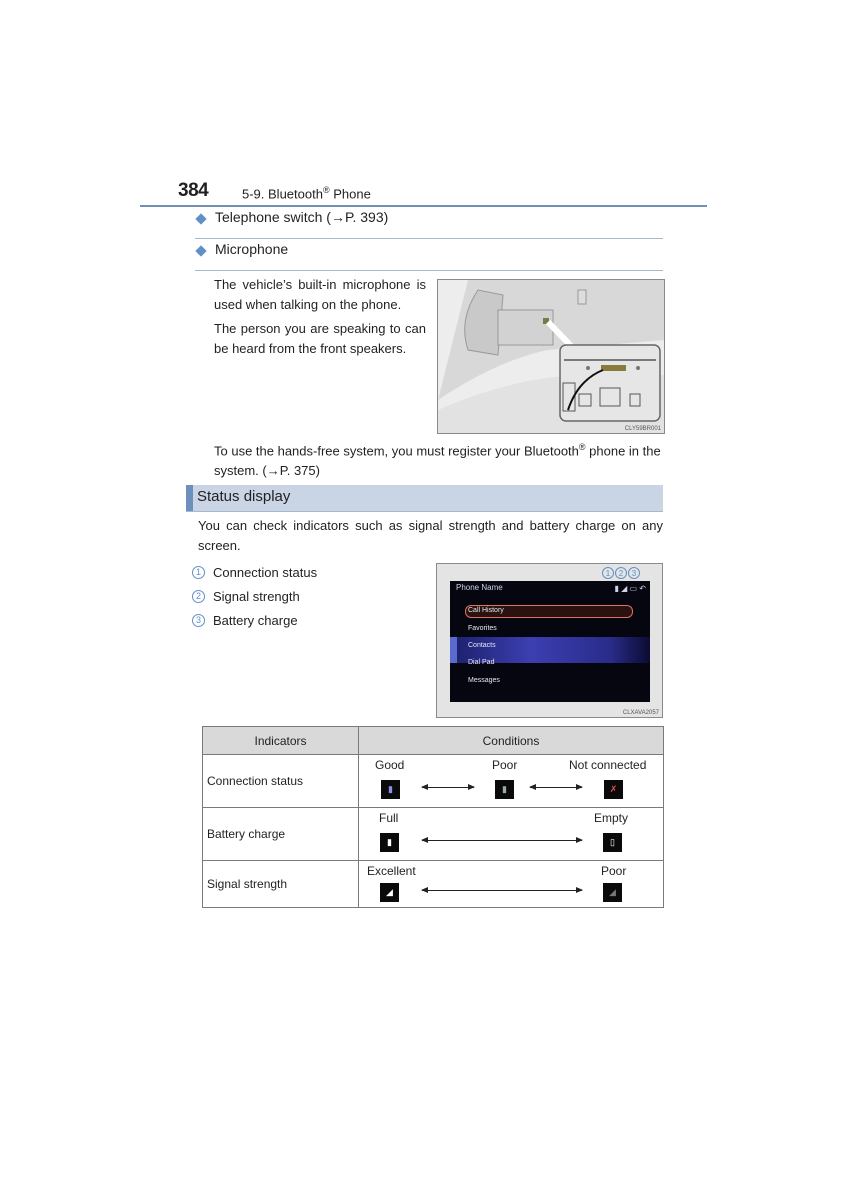  I want to click on figure-code: CLXAVA2057, so click(640, 713).